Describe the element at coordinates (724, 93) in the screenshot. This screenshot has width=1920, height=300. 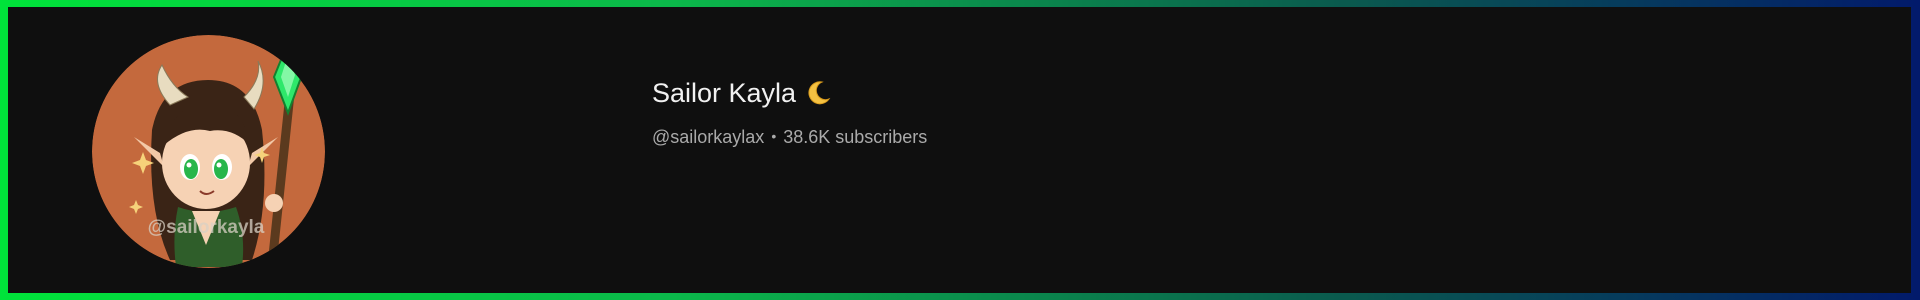
I see `channel-name-text: Sailor Kayla` at that location.